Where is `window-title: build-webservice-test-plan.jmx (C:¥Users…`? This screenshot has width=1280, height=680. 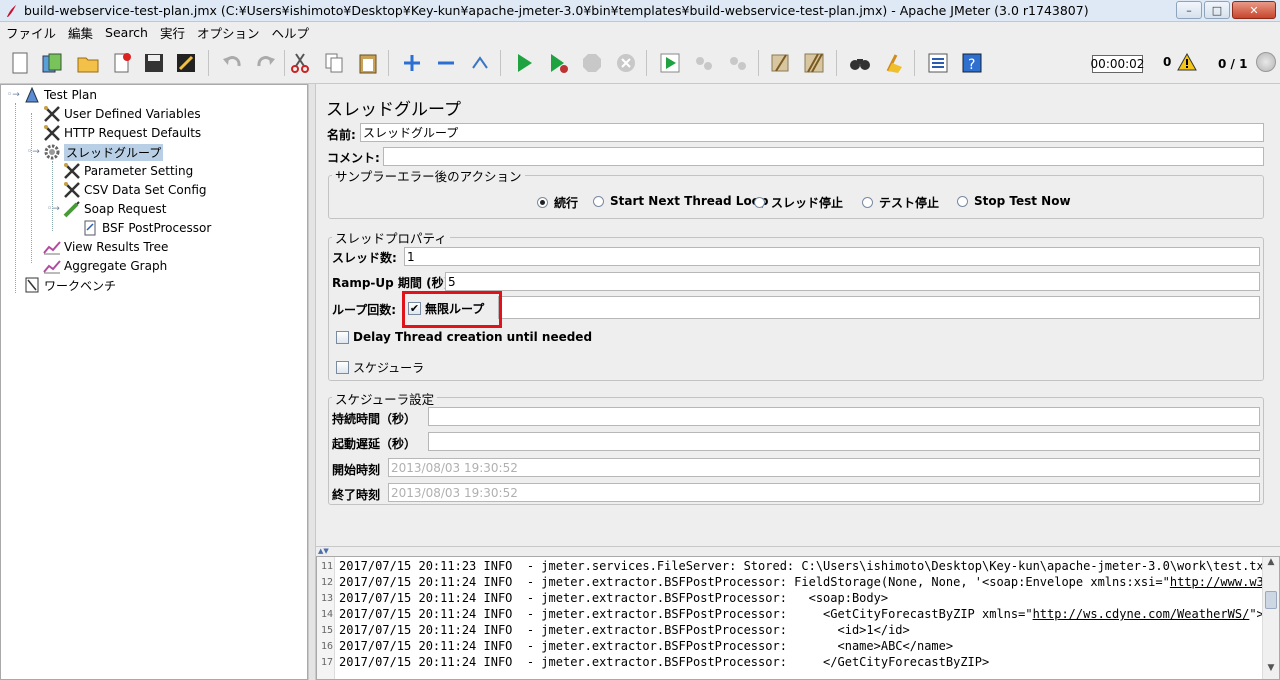 window-title: build-webservice-test-plan.jmx (C:¥Users… is located at coordinates (556, 10).